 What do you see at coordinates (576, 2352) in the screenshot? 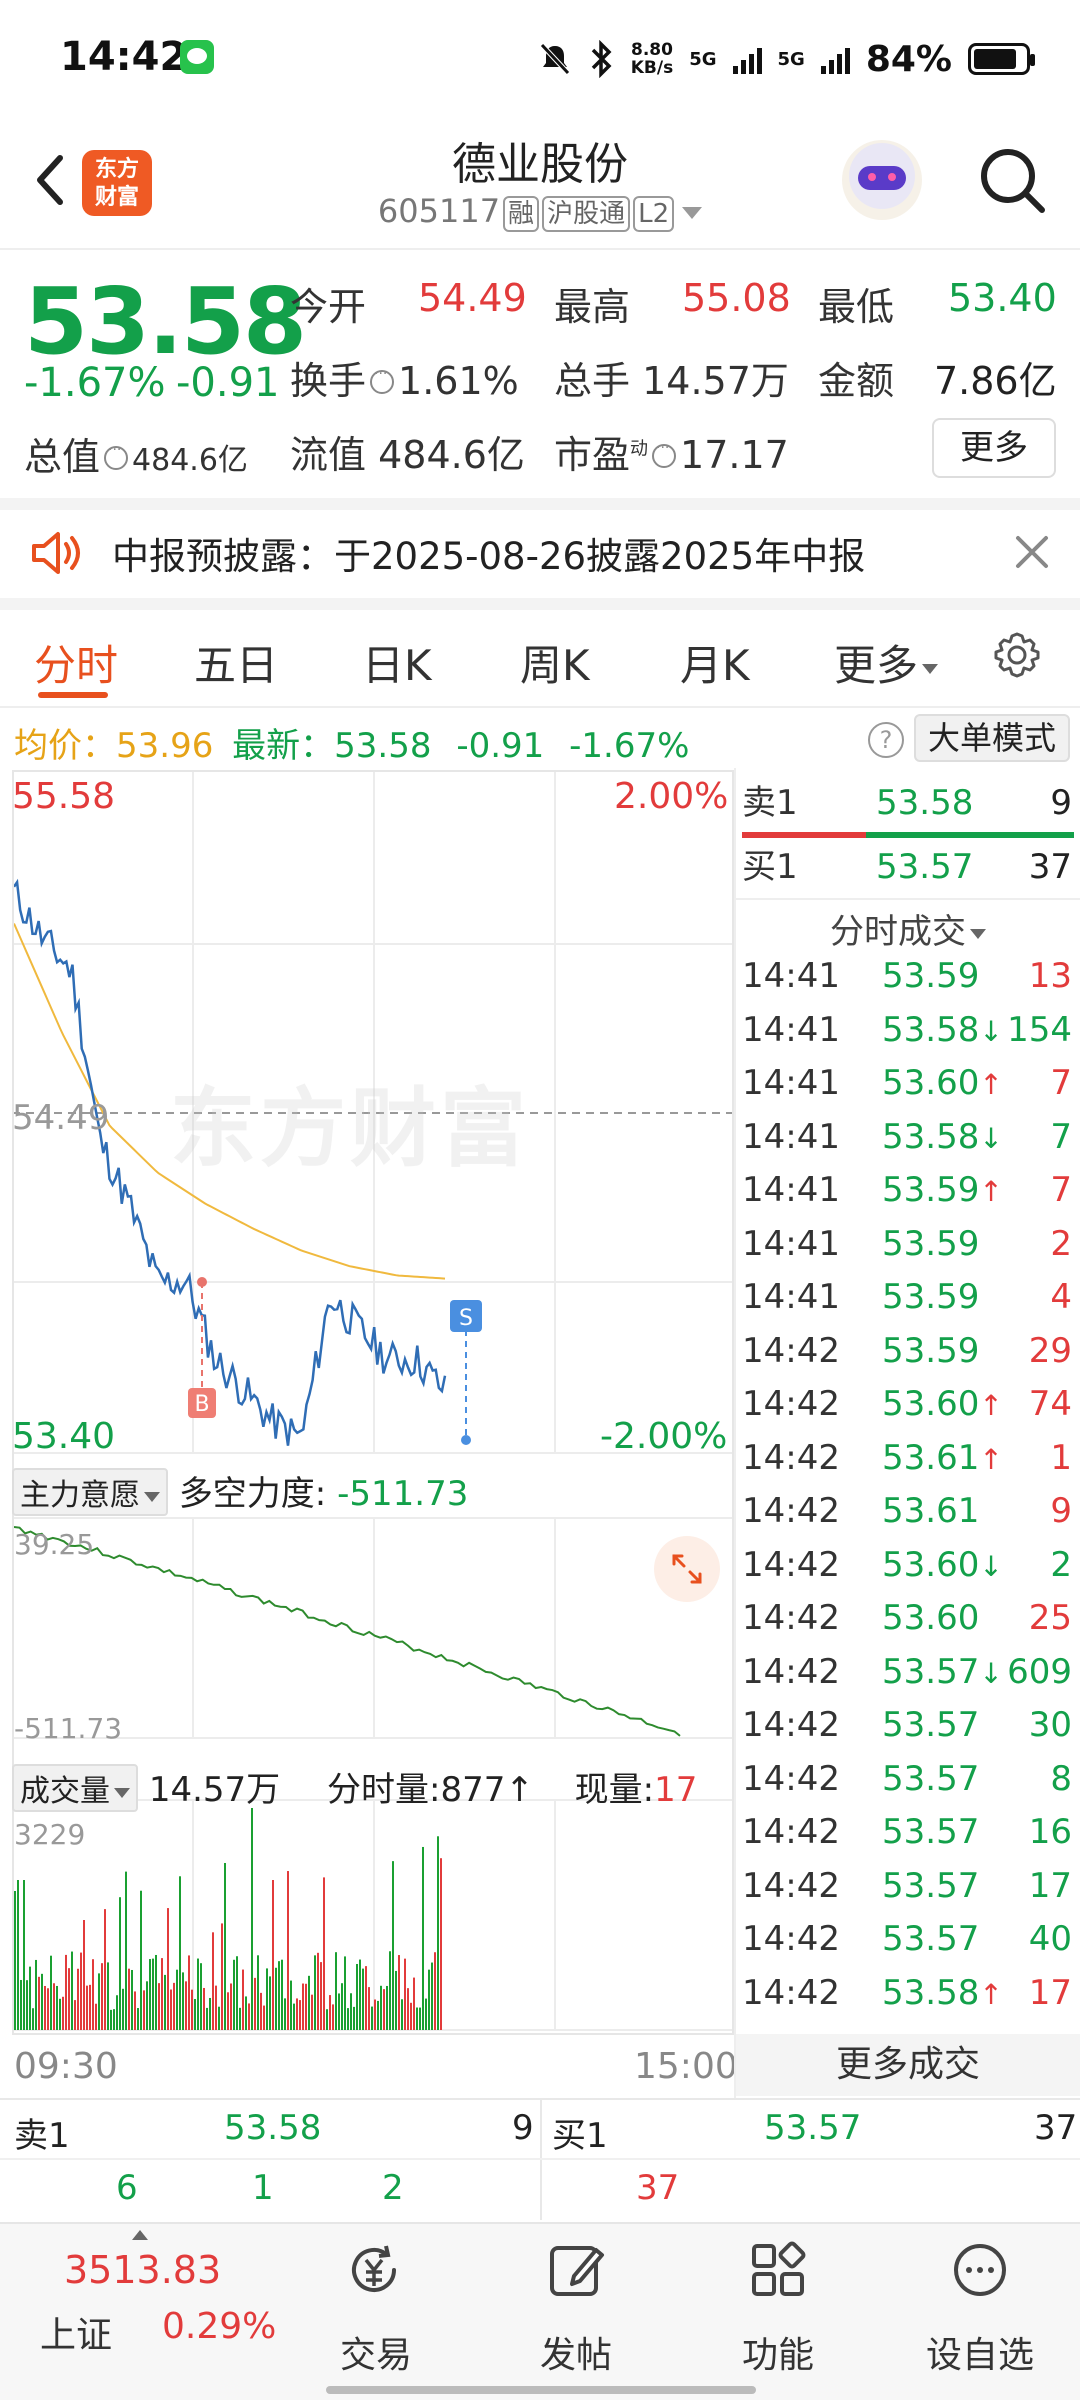
I see `nav-post: 发帖` at bounding box center [576, 2352].